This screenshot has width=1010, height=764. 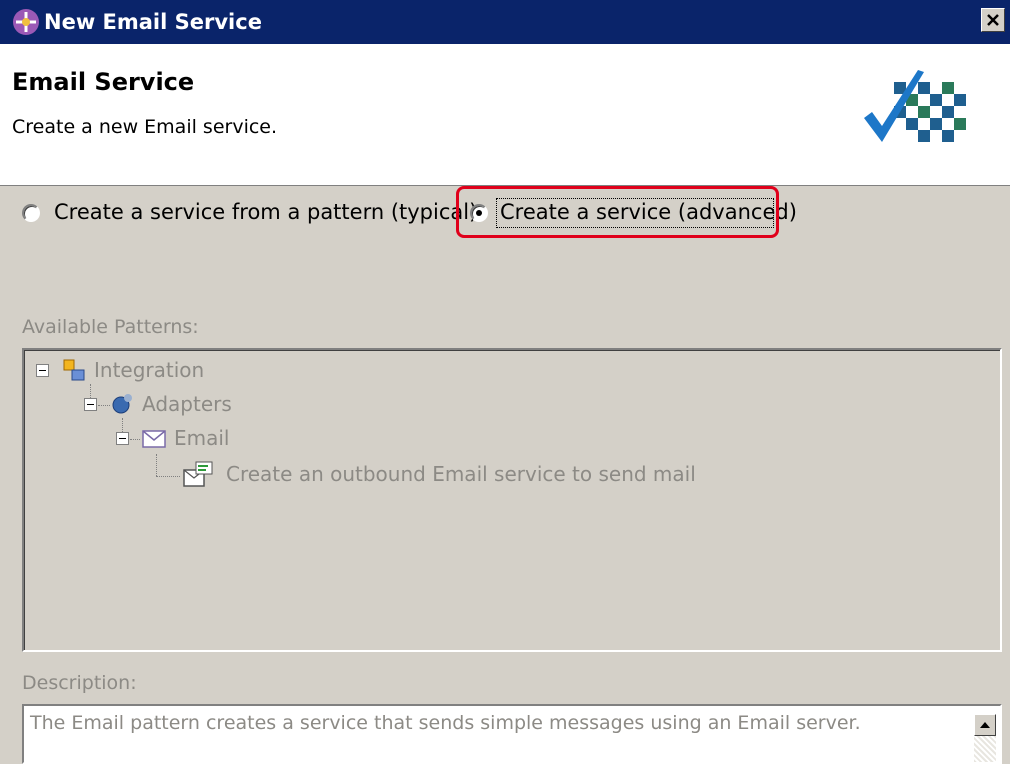 What do you see at coordinates (915, 106) in the screenshot?
I see `checkmark-logo-icon` at bounding box center [915, 106].